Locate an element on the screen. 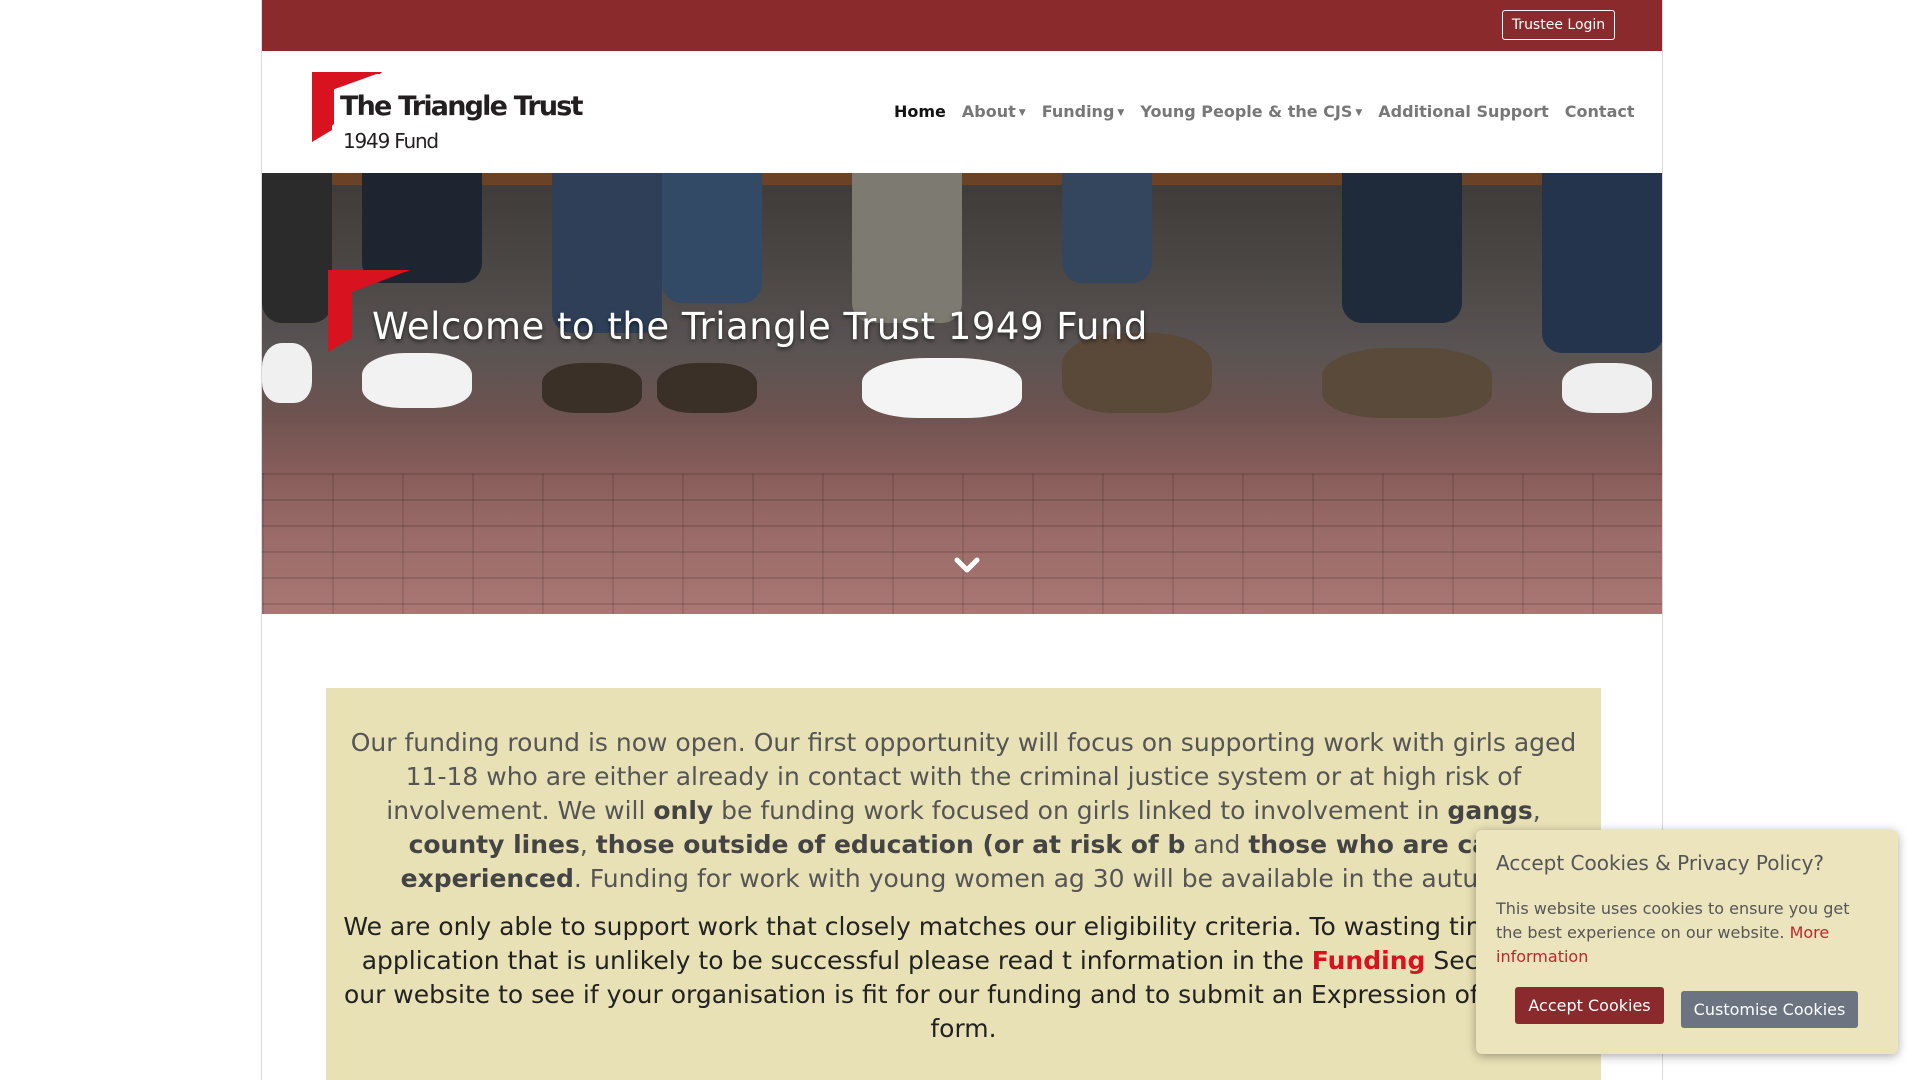 This screenshot has width=1920, height=1080. top-bar: Trustee Login is located at coordinates (962, 25).